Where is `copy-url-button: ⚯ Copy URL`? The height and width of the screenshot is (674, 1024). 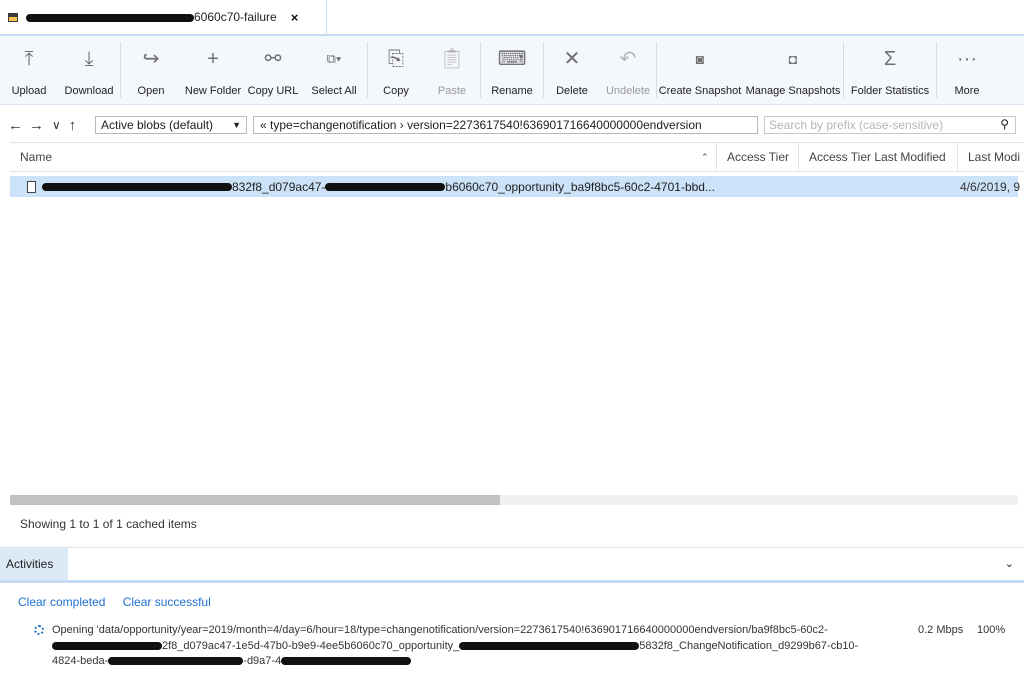 copy-url-button: ⚯ Copy URL is located at coordinates (273, 70).